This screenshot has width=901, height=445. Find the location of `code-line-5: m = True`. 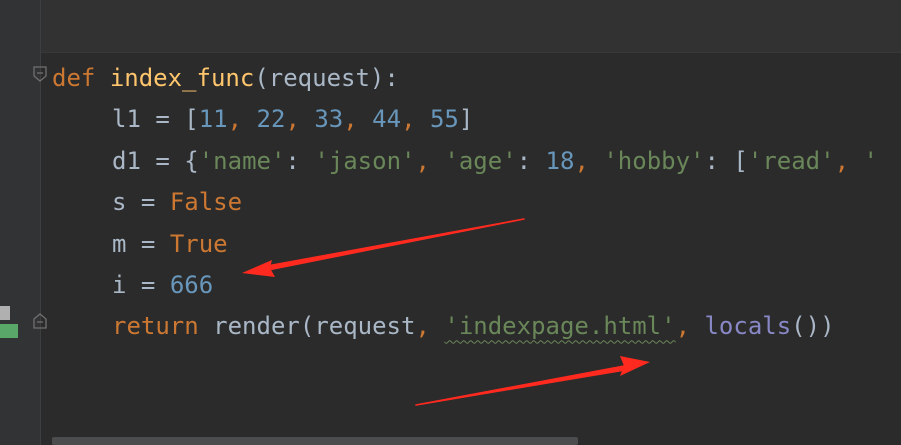

code-line-5: m = True is located at coordinates (465, 244).